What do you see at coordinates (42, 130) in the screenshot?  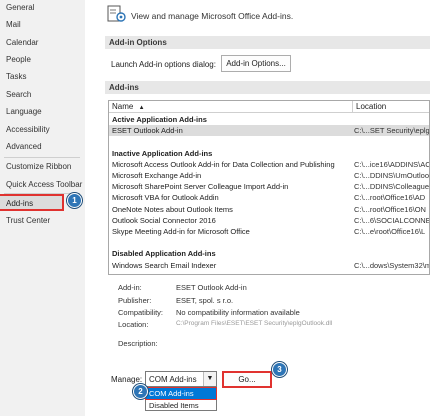 I see `sidebar-item-accessibility: Accessibility` at bounding box center [42, 130].